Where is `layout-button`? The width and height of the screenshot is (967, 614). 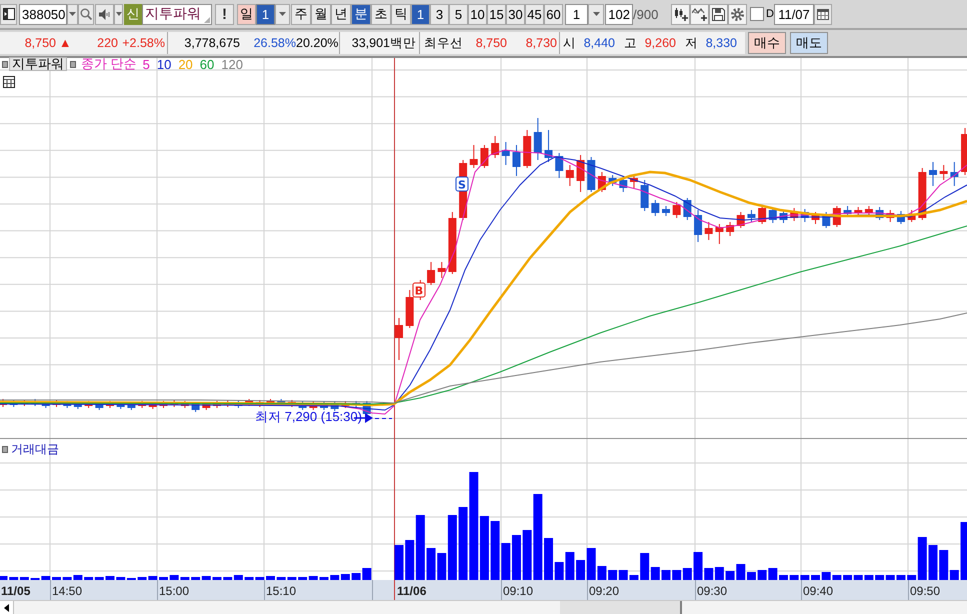 layout-button is located at coordinates (8, 14).